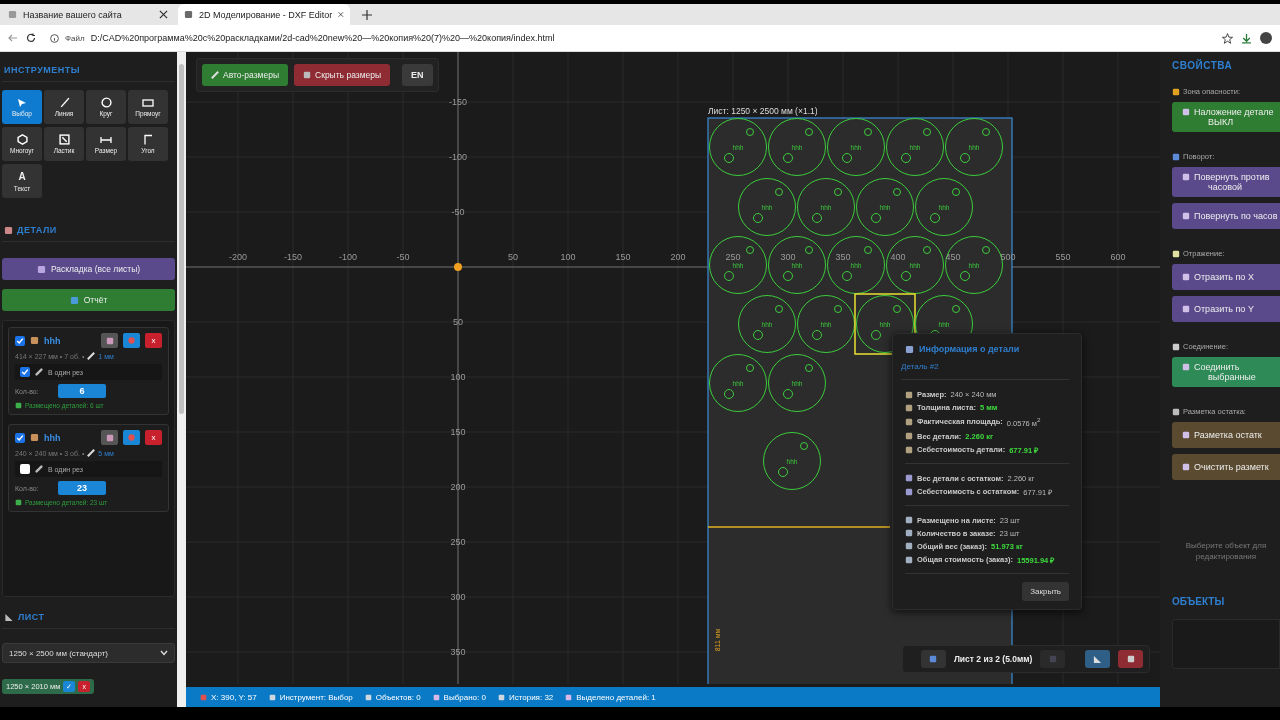 This screenshot has width=1280, height=720. What do you see at coordinates (763, 111) in the screenshot?
I see `sheet-label: Лист: 1250 × 2500 мм (×1.1)` at bounding box center [763, 111].